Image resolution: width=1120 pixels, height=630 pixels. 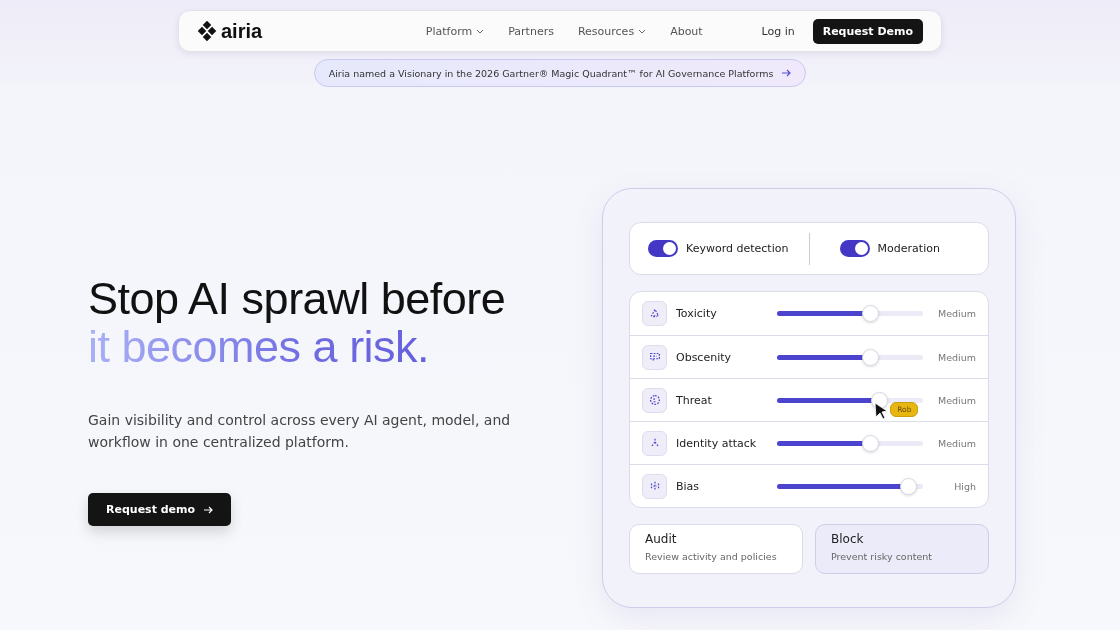 What do you see at coordinates (902, 549) in the screenshot?
I see `action-option: Block Prevent risky content` at bounding box center [902, 549].